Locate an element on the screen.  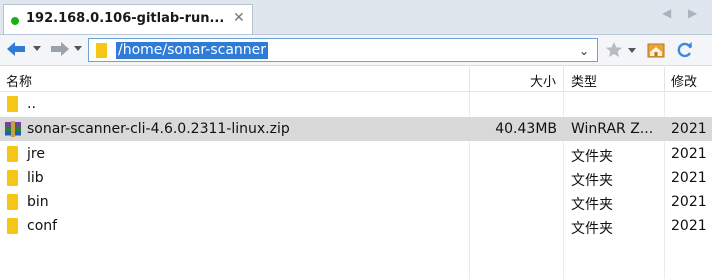
list-item-conf: conf 文件夹 2021 is located at coordinates (356, 226).